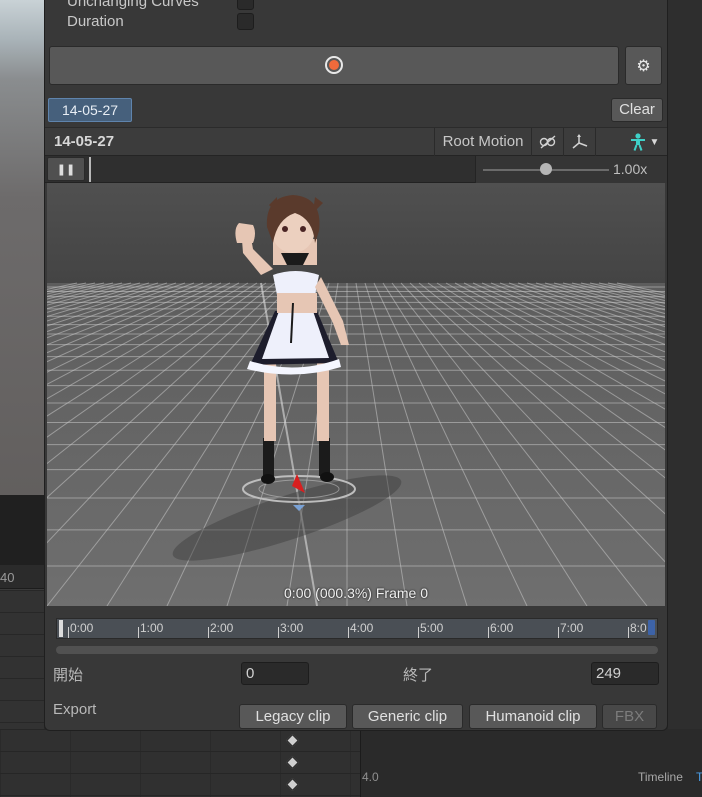  I want to click on speed-value: 1.00x, so click(630, 169).